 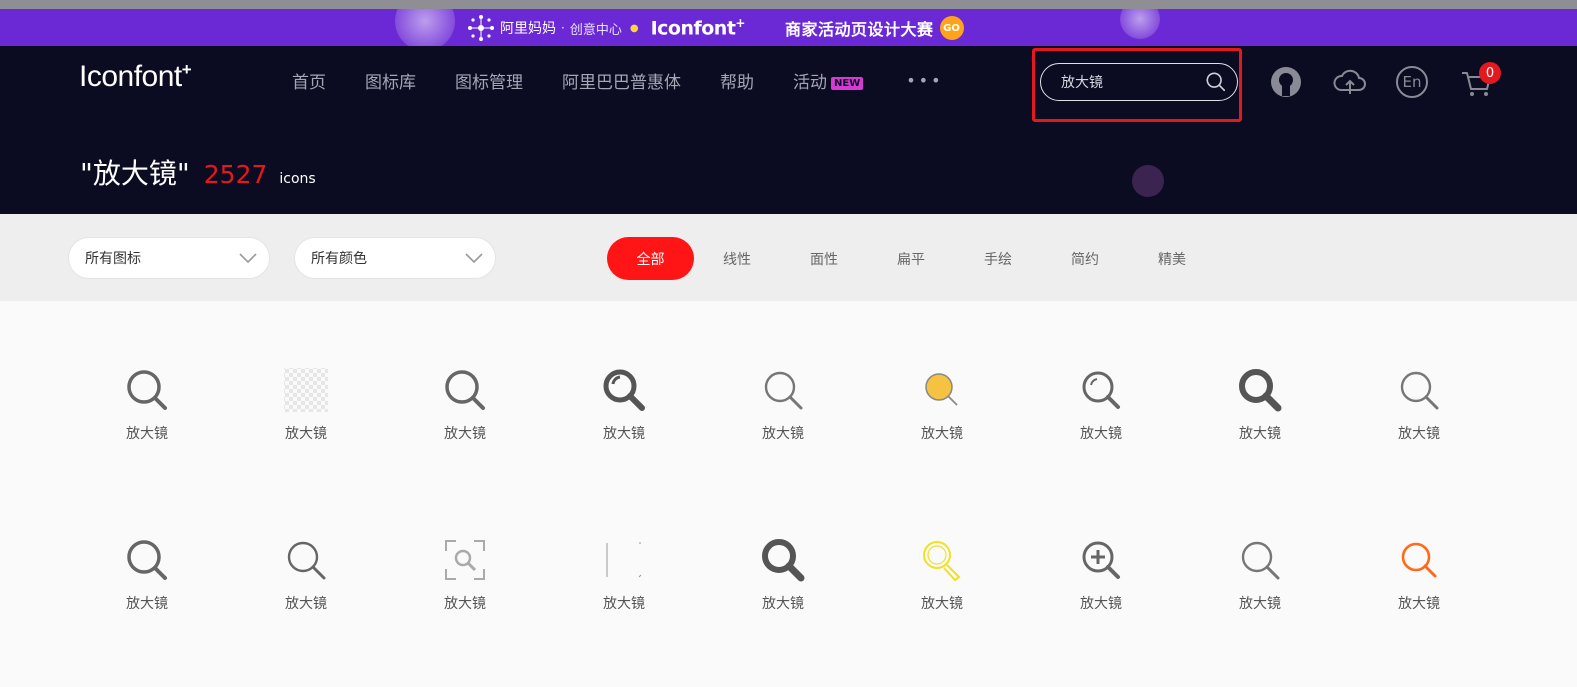 I want to click on cart-count-badge: 0, so click(x=1490, y=73).